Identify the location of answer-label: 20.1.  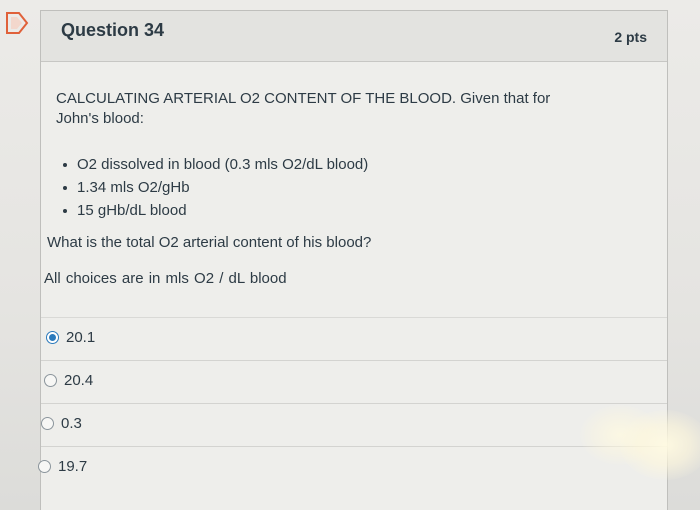
(81, 337).